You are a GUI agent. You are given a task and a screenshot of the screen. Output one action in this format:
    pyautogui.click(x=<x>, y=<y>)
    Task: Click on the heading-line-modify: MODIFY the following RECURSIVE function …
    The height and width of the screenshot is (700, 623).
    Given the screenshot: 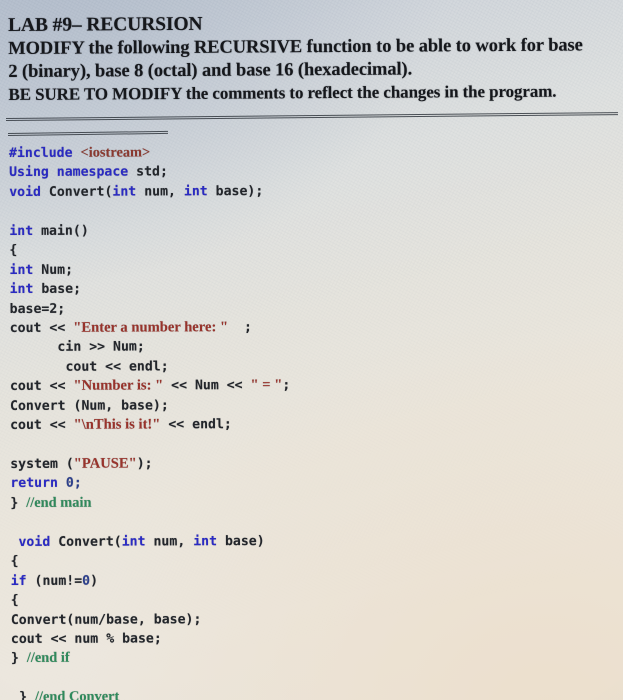 What is the action you would take?
    pyautogui.click(x=295, y=47)
    